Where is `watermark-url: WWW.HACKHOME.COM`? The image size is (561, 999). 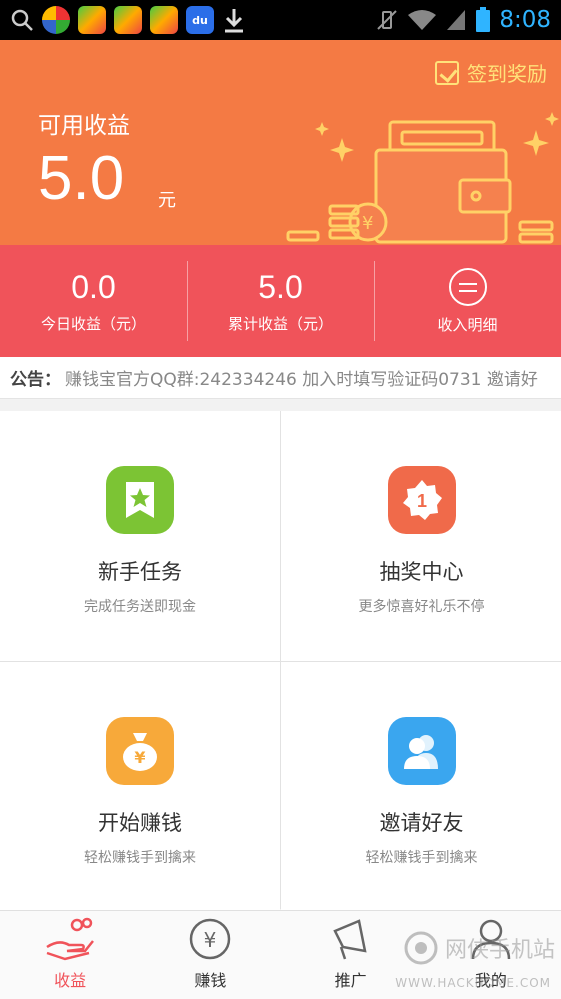
watermark-url: WWW.HACKHOME.COM is located at coordinates (473, 983).